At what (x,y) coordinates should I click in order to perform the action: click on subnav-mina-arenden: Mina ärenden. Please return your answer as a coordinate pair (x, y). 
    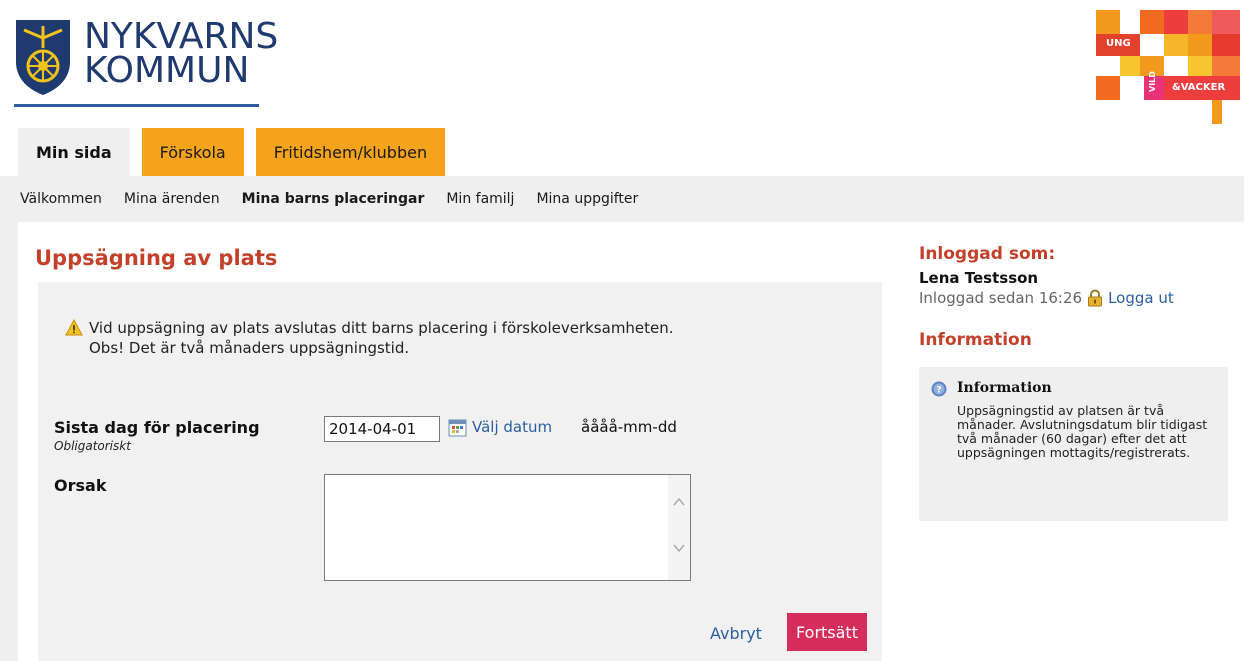
    Looking at the image, I should click on (172, 199).